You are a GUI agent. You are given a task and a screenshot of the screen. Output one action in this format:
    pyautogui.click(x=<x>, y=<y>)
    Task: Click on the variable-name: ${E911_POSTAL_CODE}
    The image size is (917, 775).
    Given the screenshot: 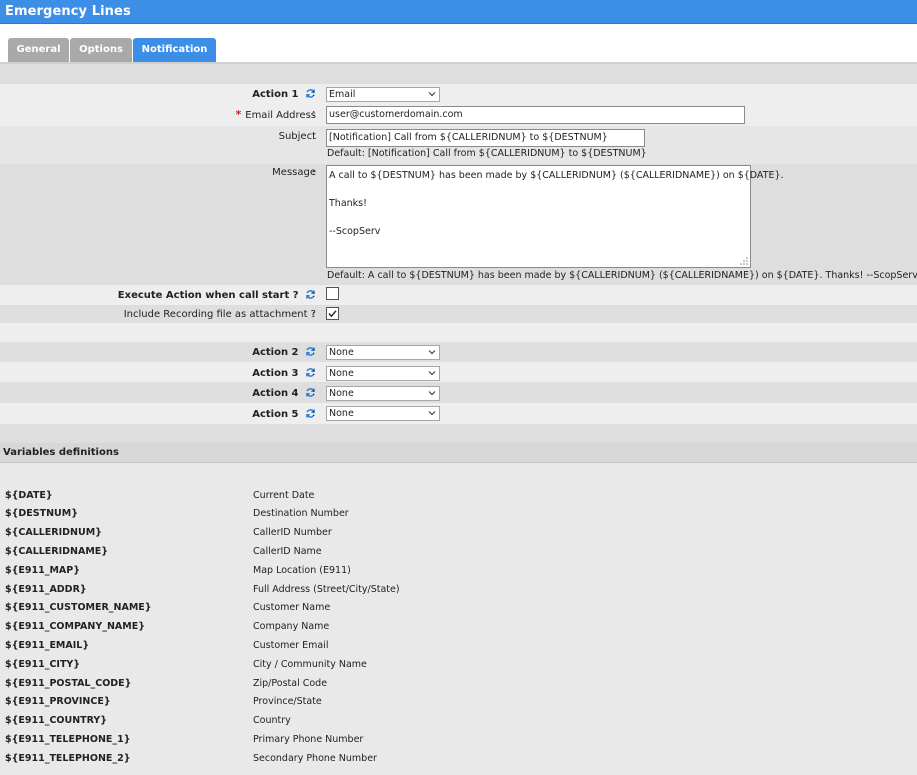 What is the action you would take?
    pyautogui.click(x=68, y=683)
    